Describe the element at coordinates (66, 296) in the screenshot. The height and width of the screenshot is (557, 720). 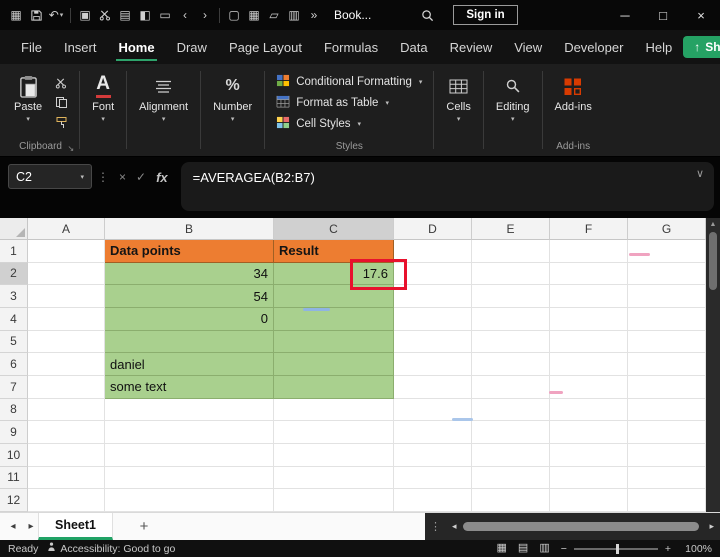
I see `cell-A3` at that location.